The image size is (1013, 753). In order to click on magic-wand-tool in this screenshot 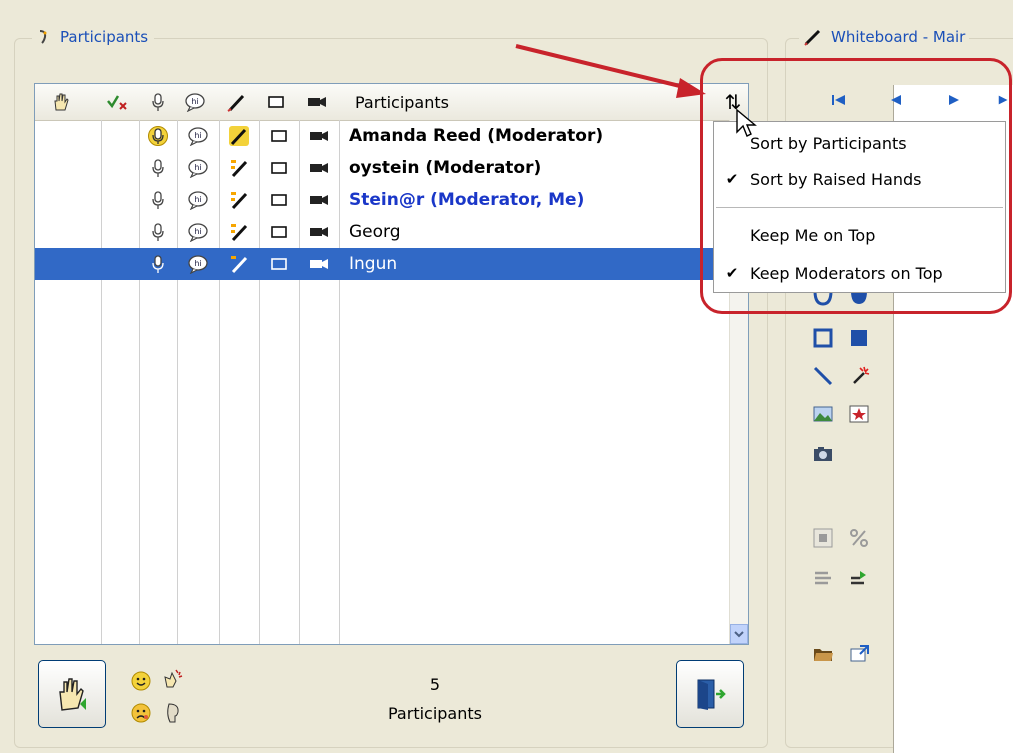, I will do `click(859, 376)`.